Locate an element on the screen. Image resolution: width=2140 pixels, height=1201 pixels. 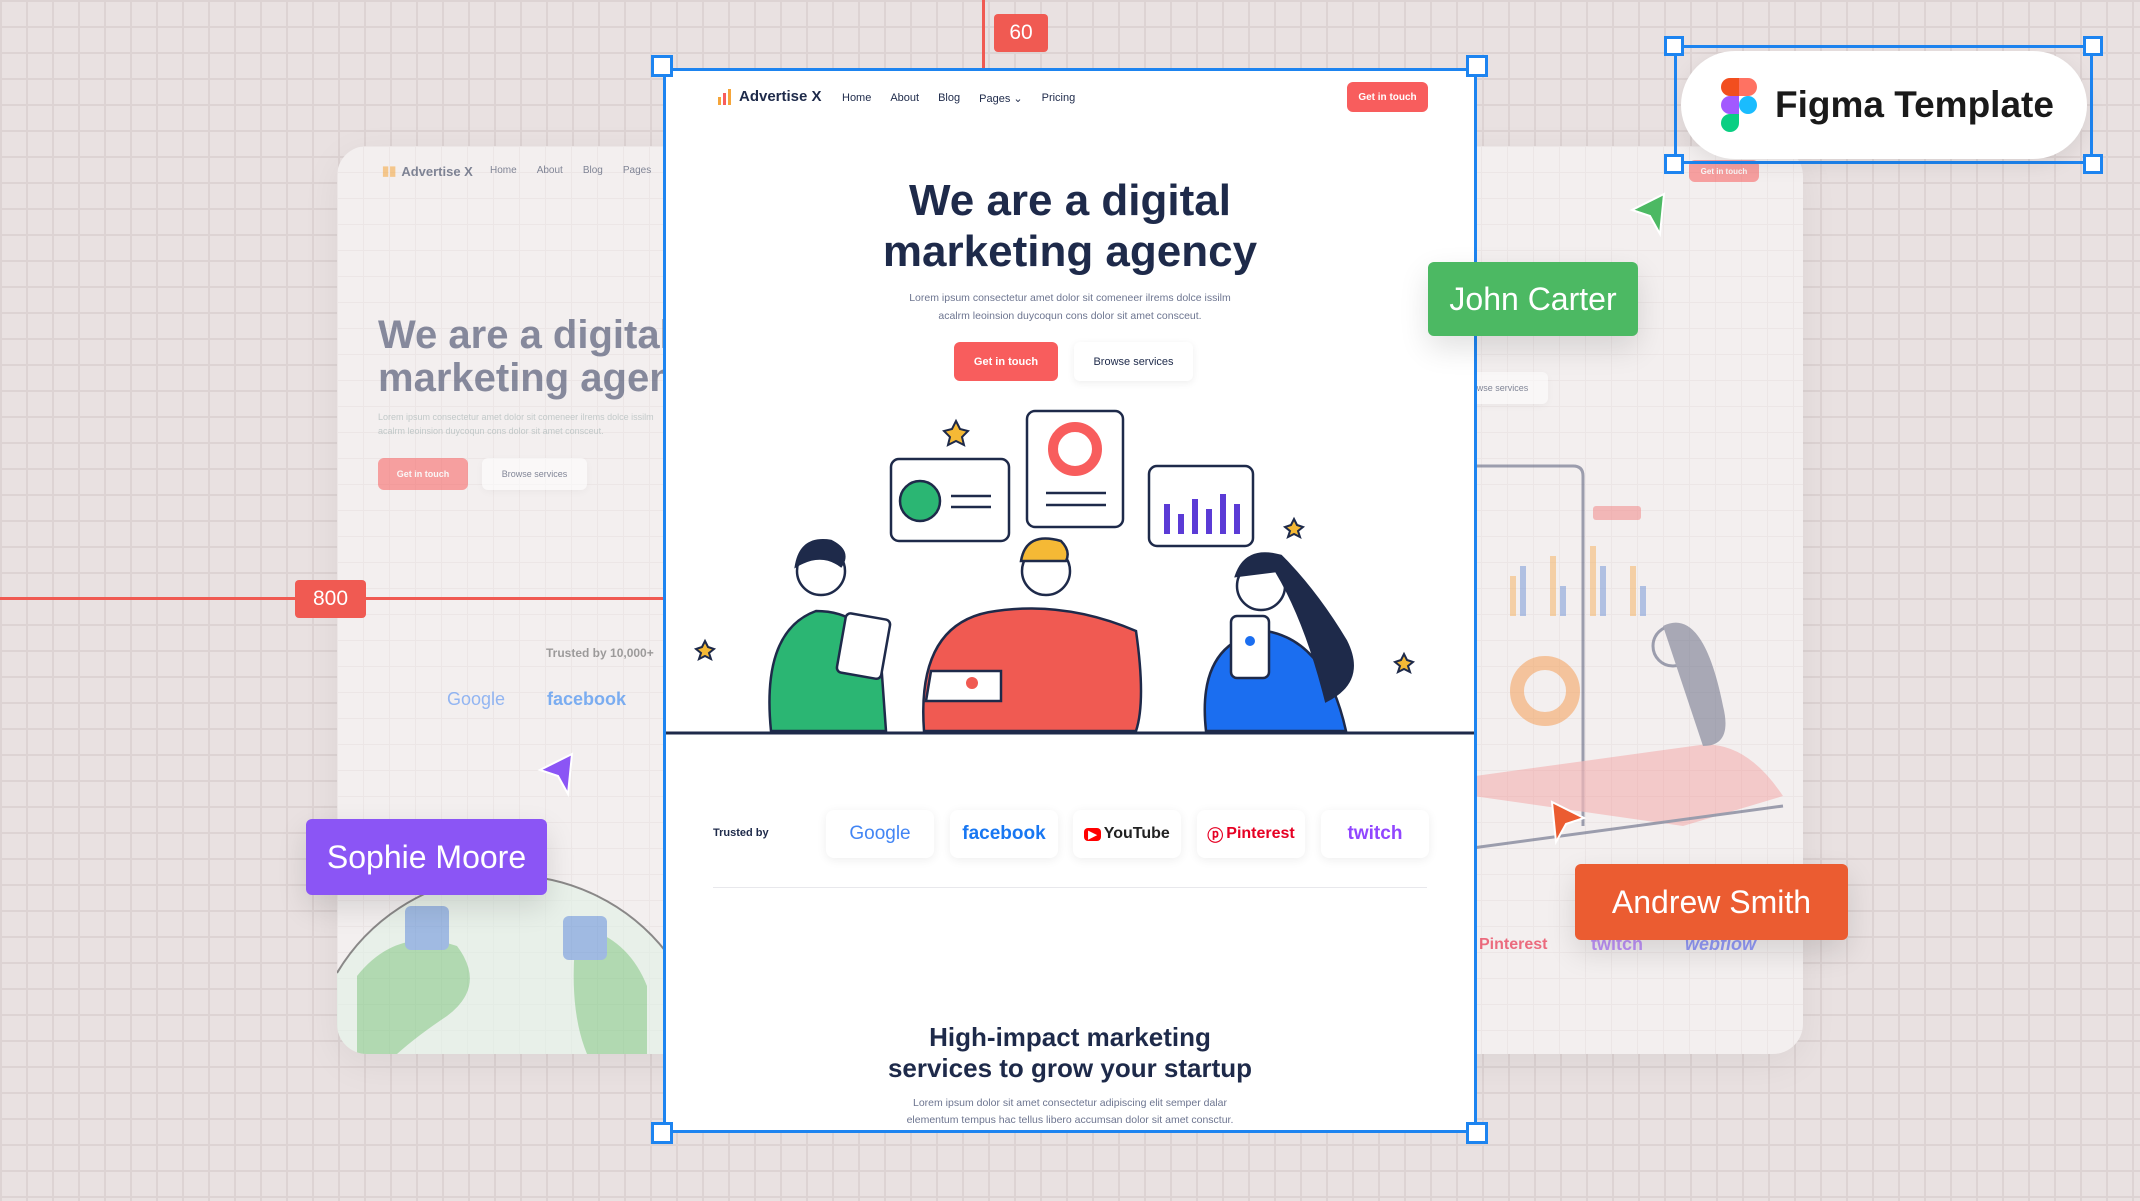
section-title-line: High-impact marketing is located at coordinates (1070, 1037).